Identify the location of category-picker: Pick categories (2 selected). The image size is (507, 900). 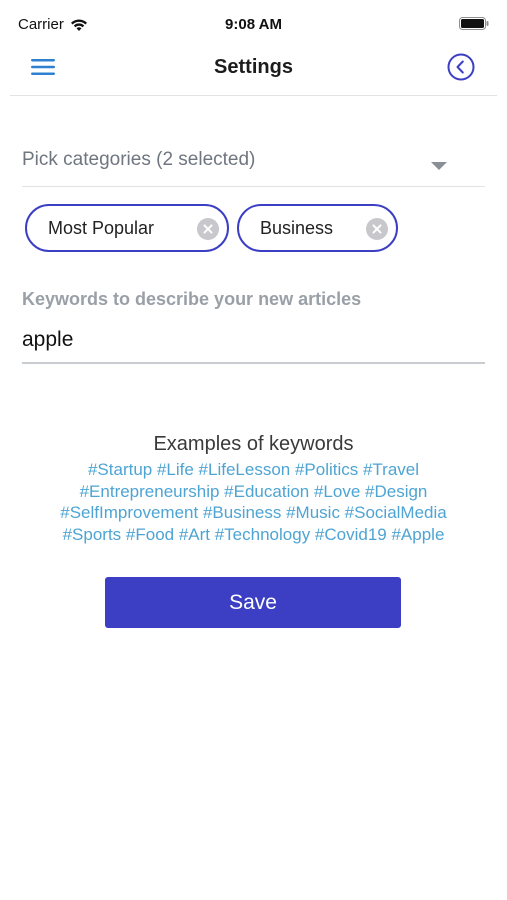
(253, 163).